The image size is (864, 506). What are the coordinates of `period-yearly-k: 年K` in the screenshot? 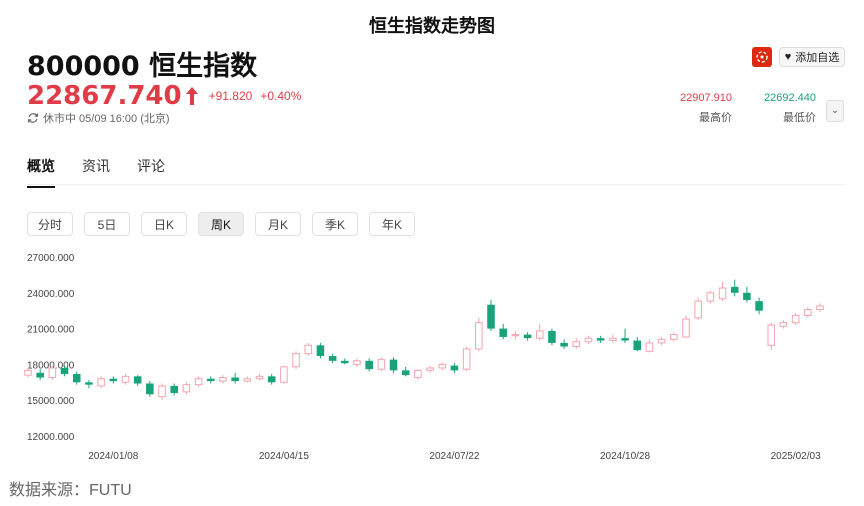 It's located at (392, 224).